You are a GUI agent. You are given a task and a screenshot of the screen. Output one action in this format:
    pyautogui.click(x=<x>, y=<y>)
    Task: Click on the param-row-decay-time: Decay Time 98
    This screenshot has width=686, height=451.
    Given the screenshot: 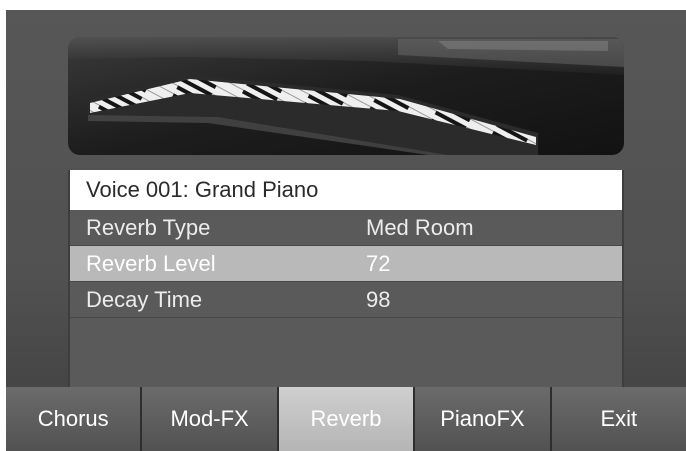 What is the action you would take?
    pyautogui.click(x=346, y=300)
    